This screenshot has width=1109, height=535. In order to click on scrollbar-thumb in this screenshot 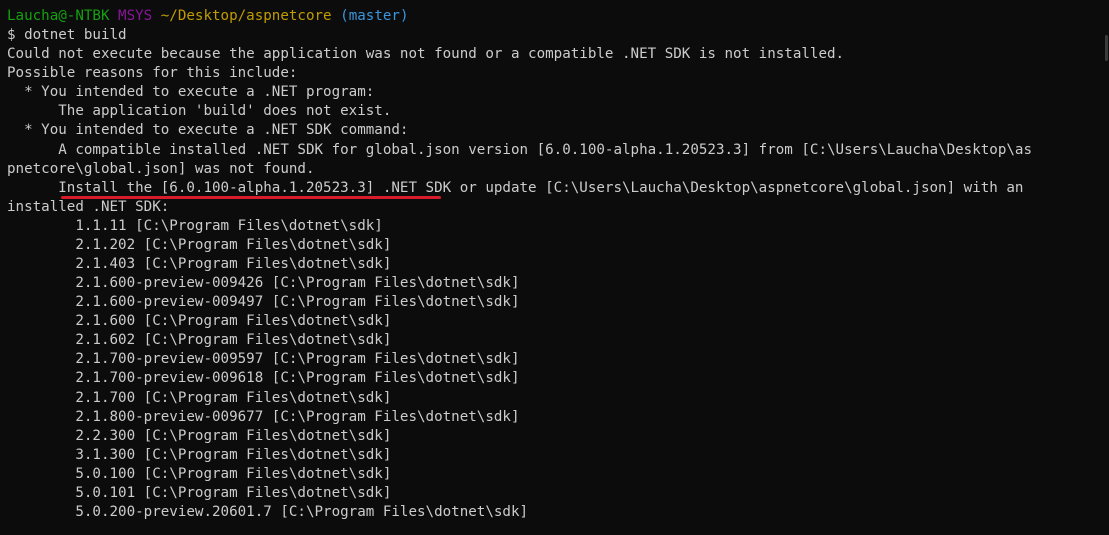, I will do `click(1106, 48)`.